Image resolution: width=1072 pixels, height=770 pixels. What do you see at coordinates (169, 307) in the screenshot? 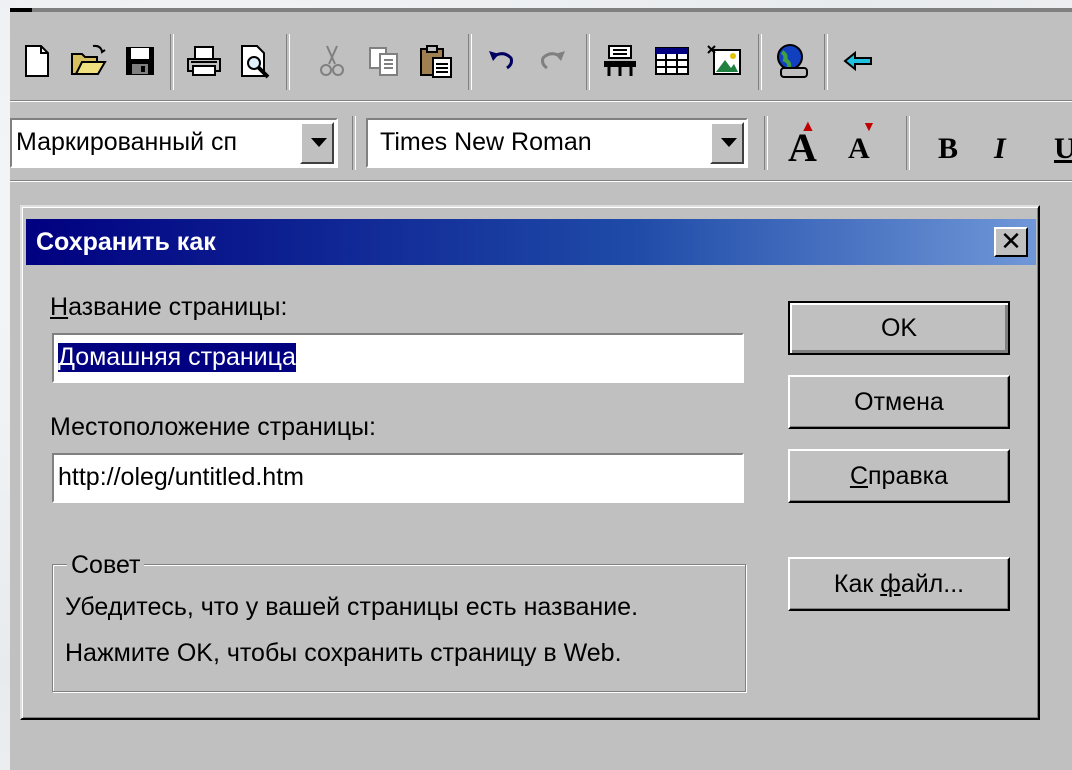
I see `page-title-label: Название страницы:` at bounding box center [169, 307].